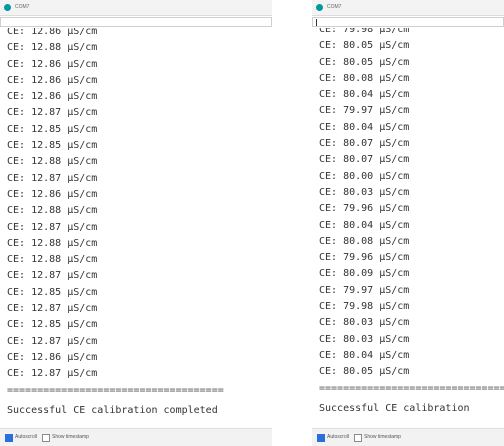  What do you see at coordinates (316, 22) in the screenshot?
I see `text-caret` at bounding box center [316, 22].